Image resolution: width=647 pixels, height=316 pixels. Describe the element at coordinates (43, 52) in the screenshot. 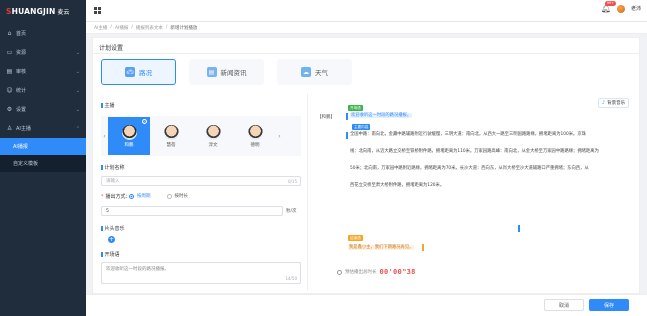

I see `sidebar-item-resources: ▭ 资源 ⌄` at that location.